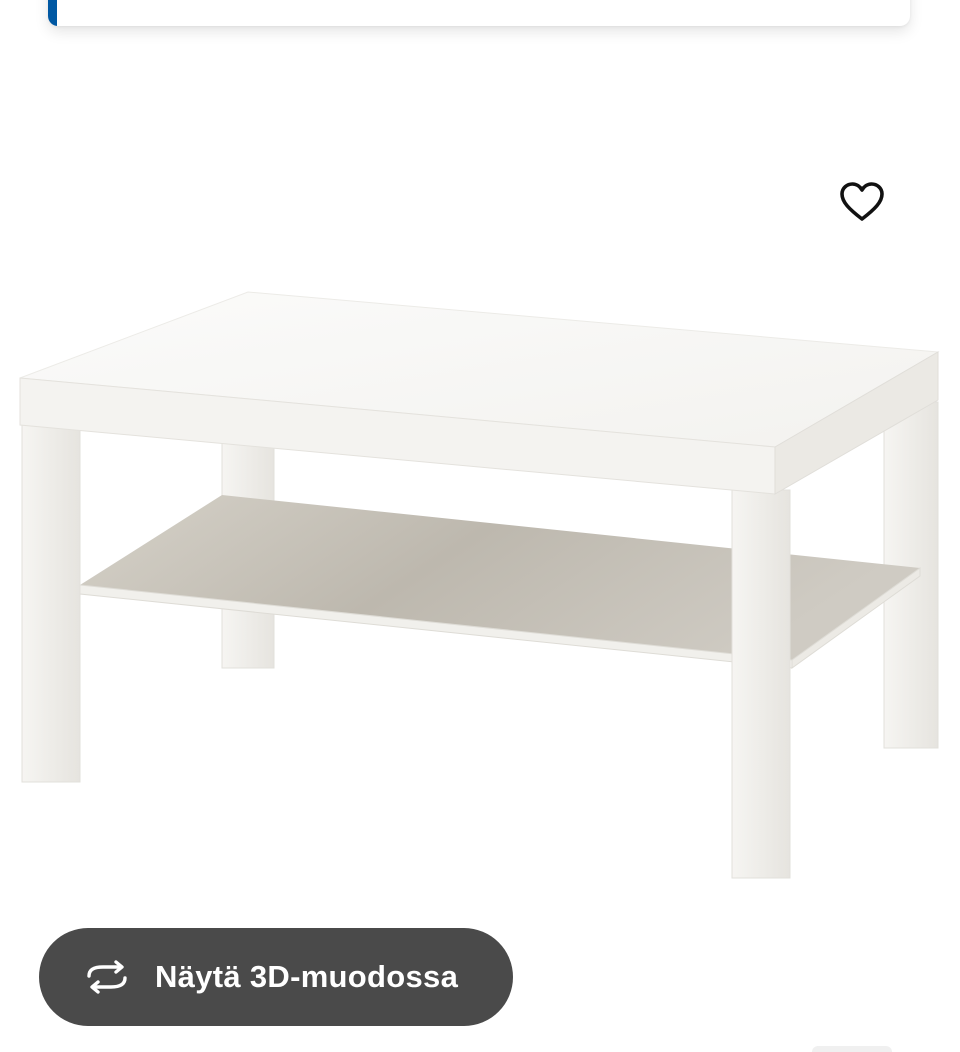 This screenshot has width=960, height=1052. I want to click on view-in-3d-label: Näytä 3D-muodossa, so click(307, 976).